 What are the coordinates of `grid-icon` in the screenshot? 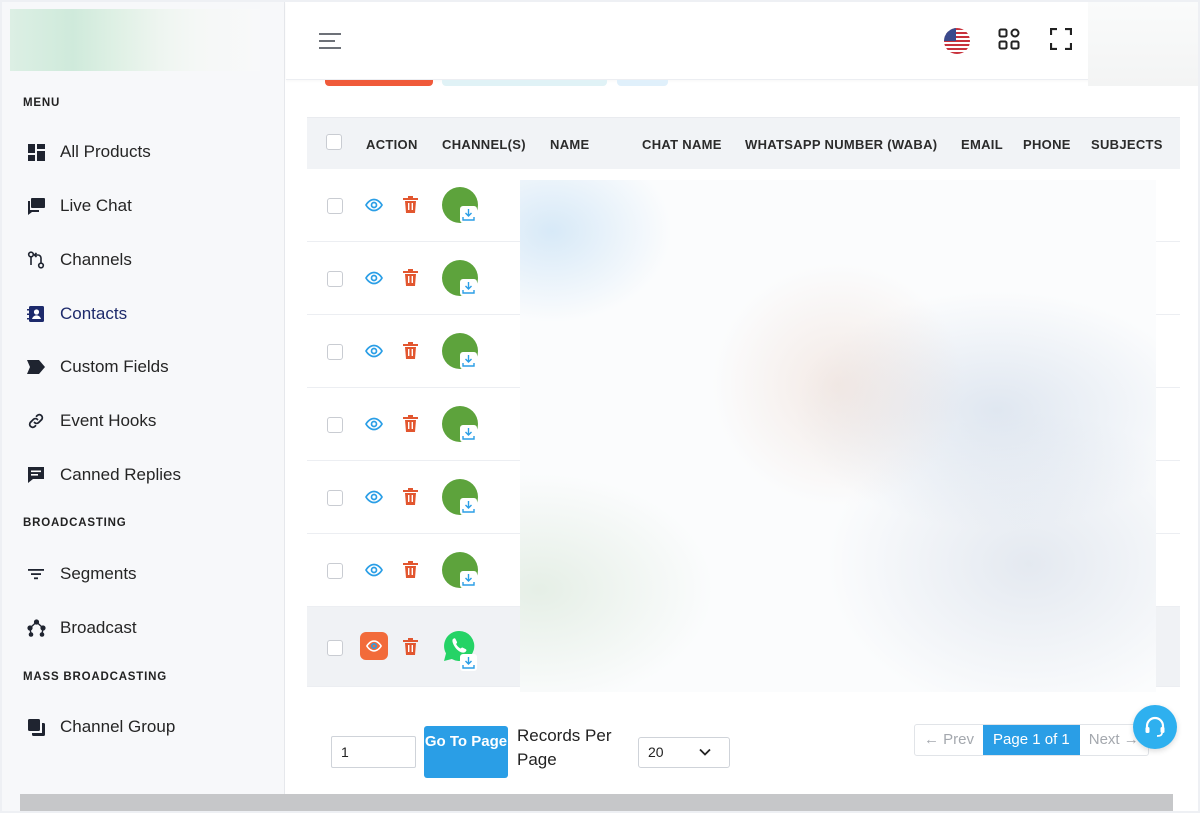 It's located at (36, 152).